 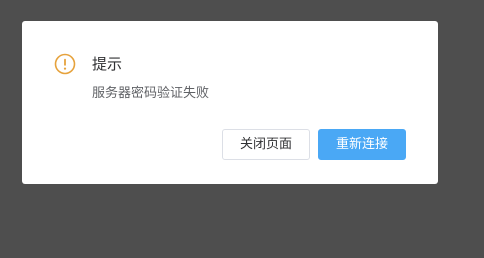 What do you see at coordinates (107, 64) in the screenshot?
I see `dialog-title: 提示` at bounding box center [107, 64].